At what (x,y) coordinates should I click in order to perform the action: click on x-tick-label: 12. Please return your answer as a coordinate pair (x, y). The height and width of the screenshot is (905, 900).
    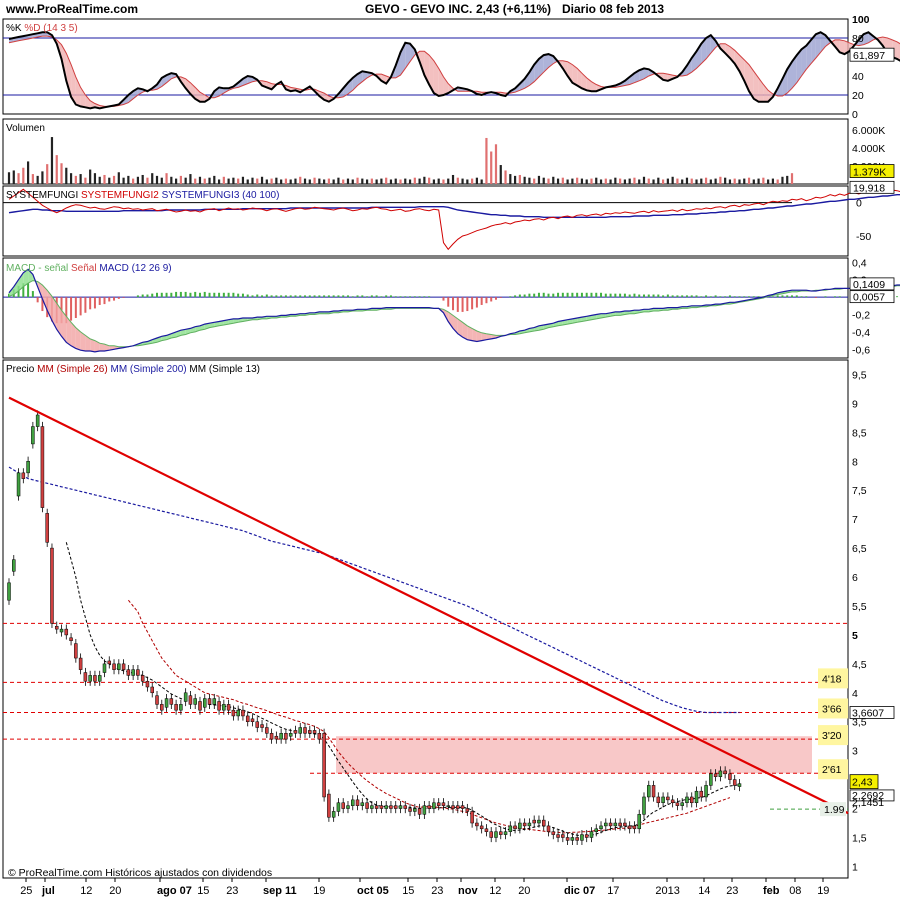
    Looking at the image, I should click on (86, 891).